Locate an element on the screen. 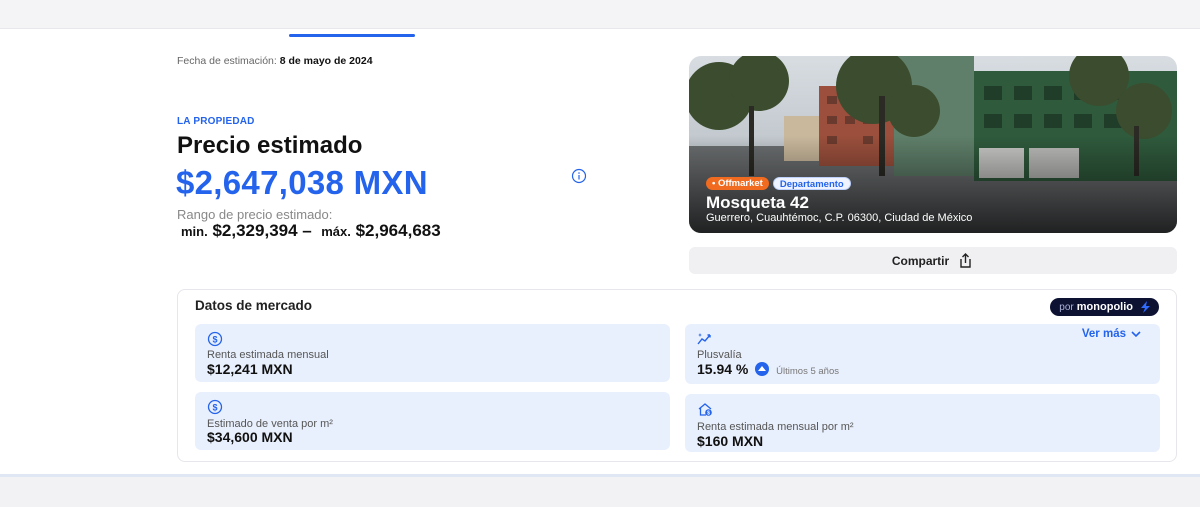 The image size is (1200, 507). min-label: min. is located at coordinates (194, 231).